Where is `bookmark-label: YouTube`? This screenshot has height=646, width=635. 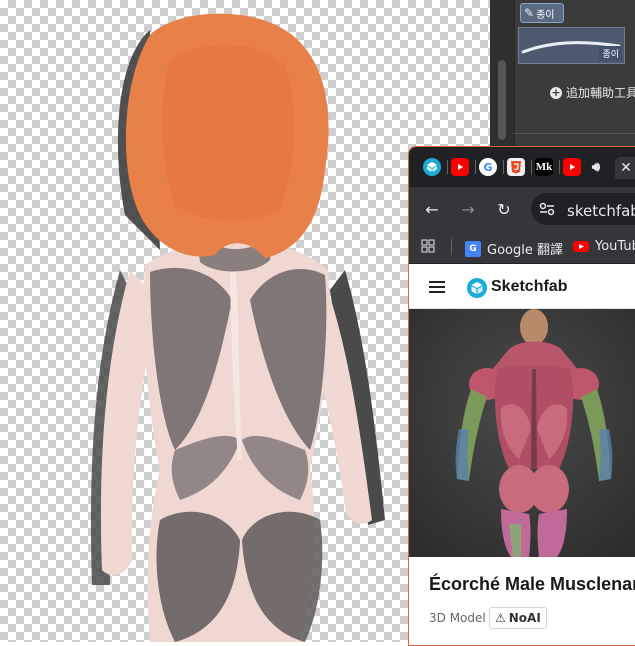
bookmark-label: YouTube is located at coordinates (615, 246).